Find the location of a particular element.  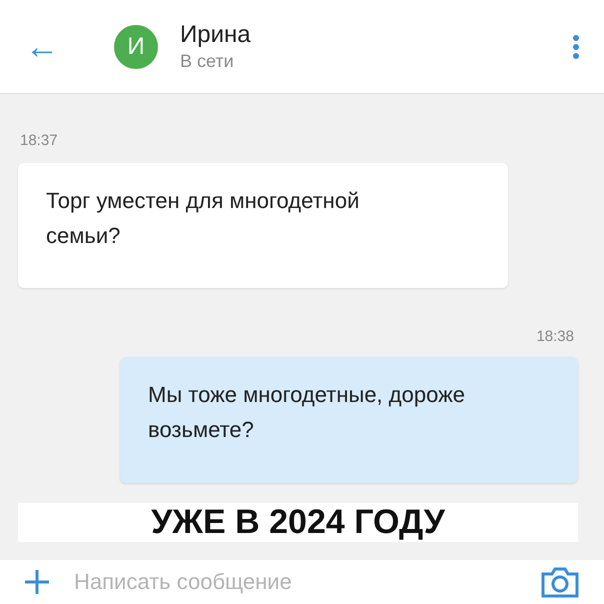

message-time: 18:38 is located at coordinates (555, 336).